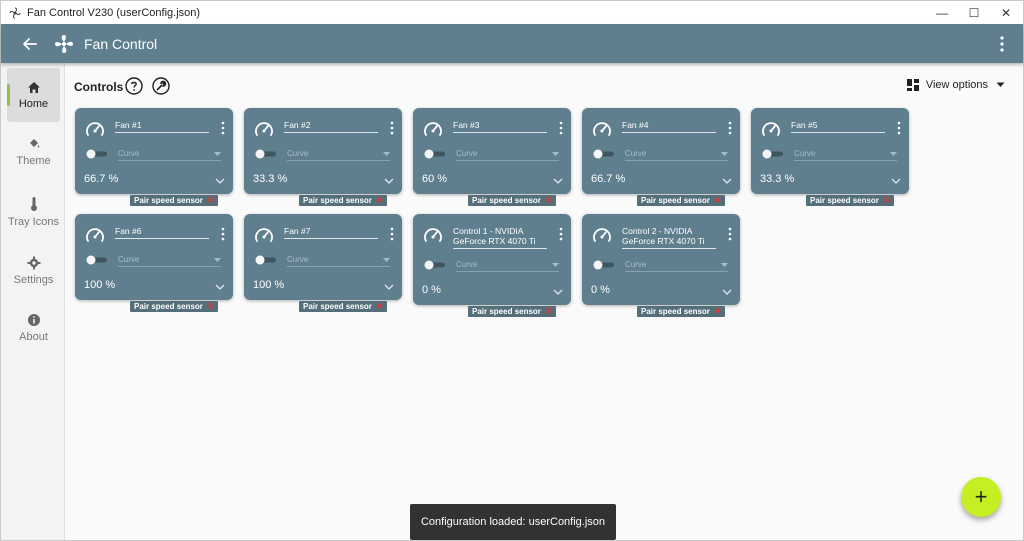  I want to click on control-card: Fan #2 Curve 33.3 %, so click(323, 151).